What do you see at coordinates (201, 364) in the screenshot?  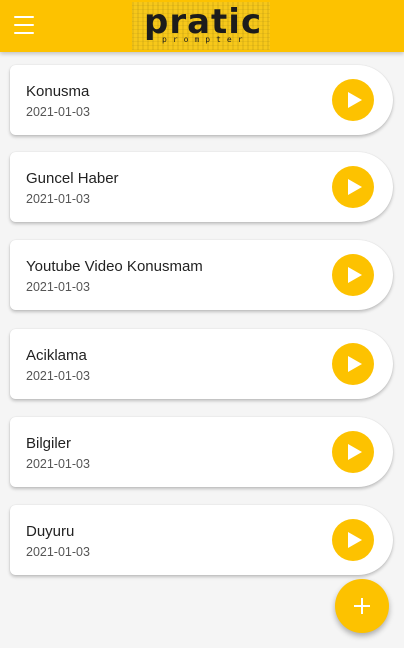 I see `list-item: Aciklama 2021-01-03` at bounding box center [201, 364].